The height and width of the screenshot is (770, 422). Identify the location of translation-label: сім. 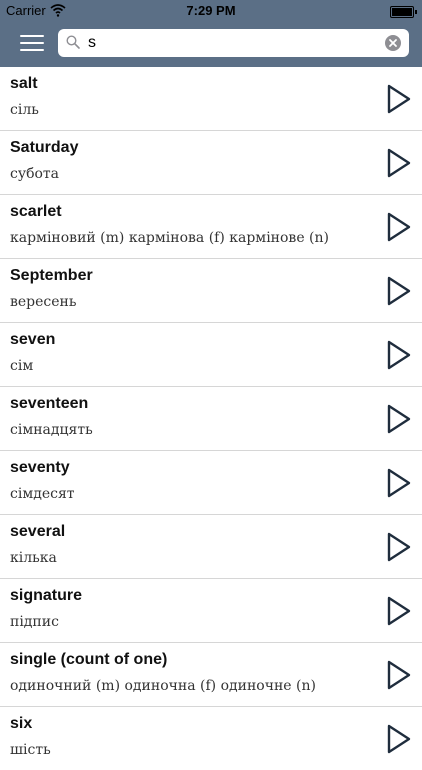
(22, 366).